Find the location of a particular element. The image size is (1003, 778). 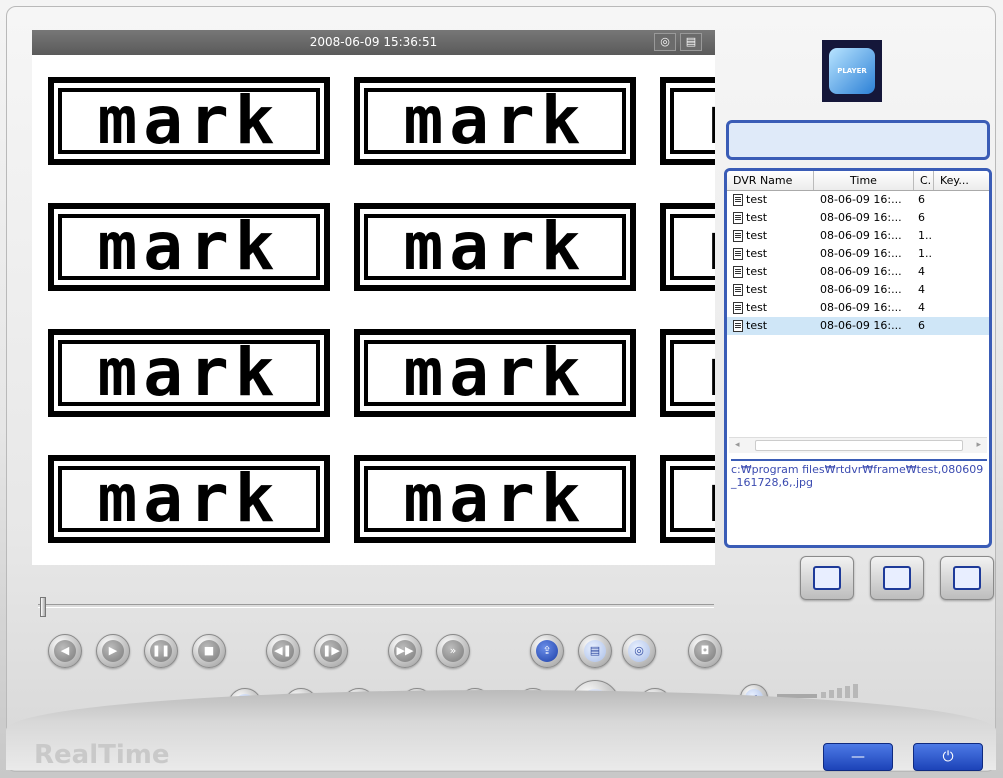

info-display is located at coordinates (858, 140).